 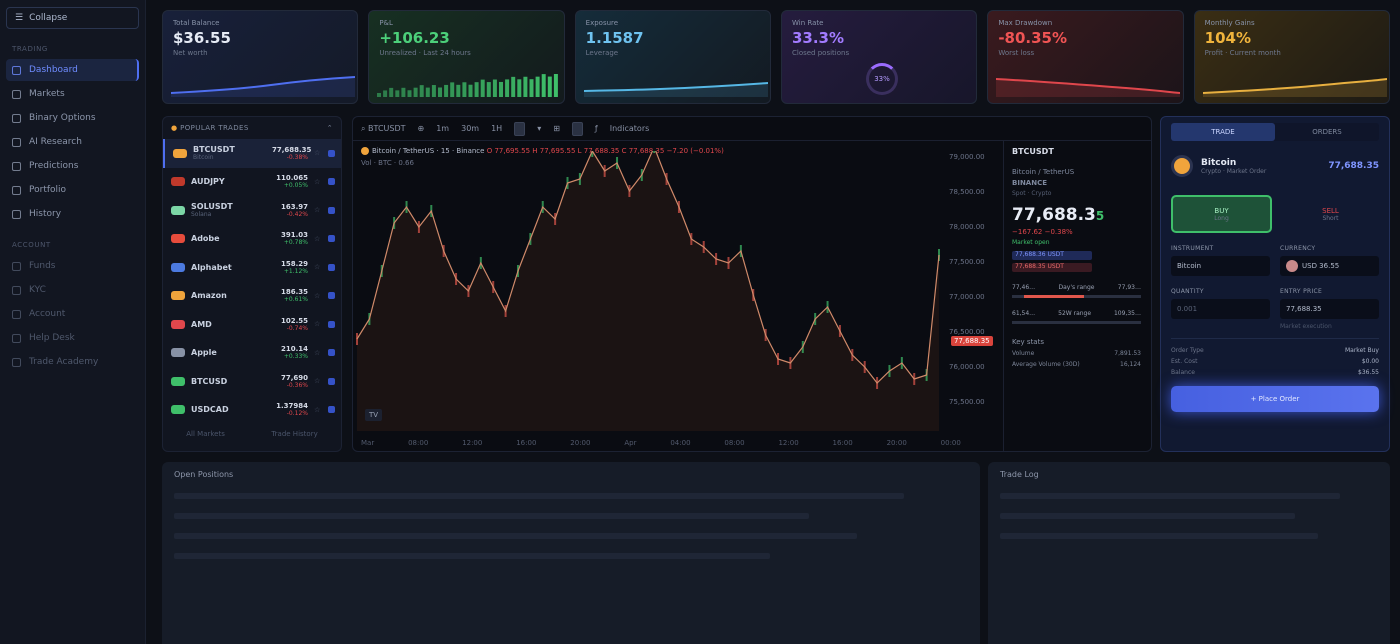 What do you see at coordinates (596, 128) in the screenshot?
I see `indicators-icon: ƒ` at bounding box center [596, 128].